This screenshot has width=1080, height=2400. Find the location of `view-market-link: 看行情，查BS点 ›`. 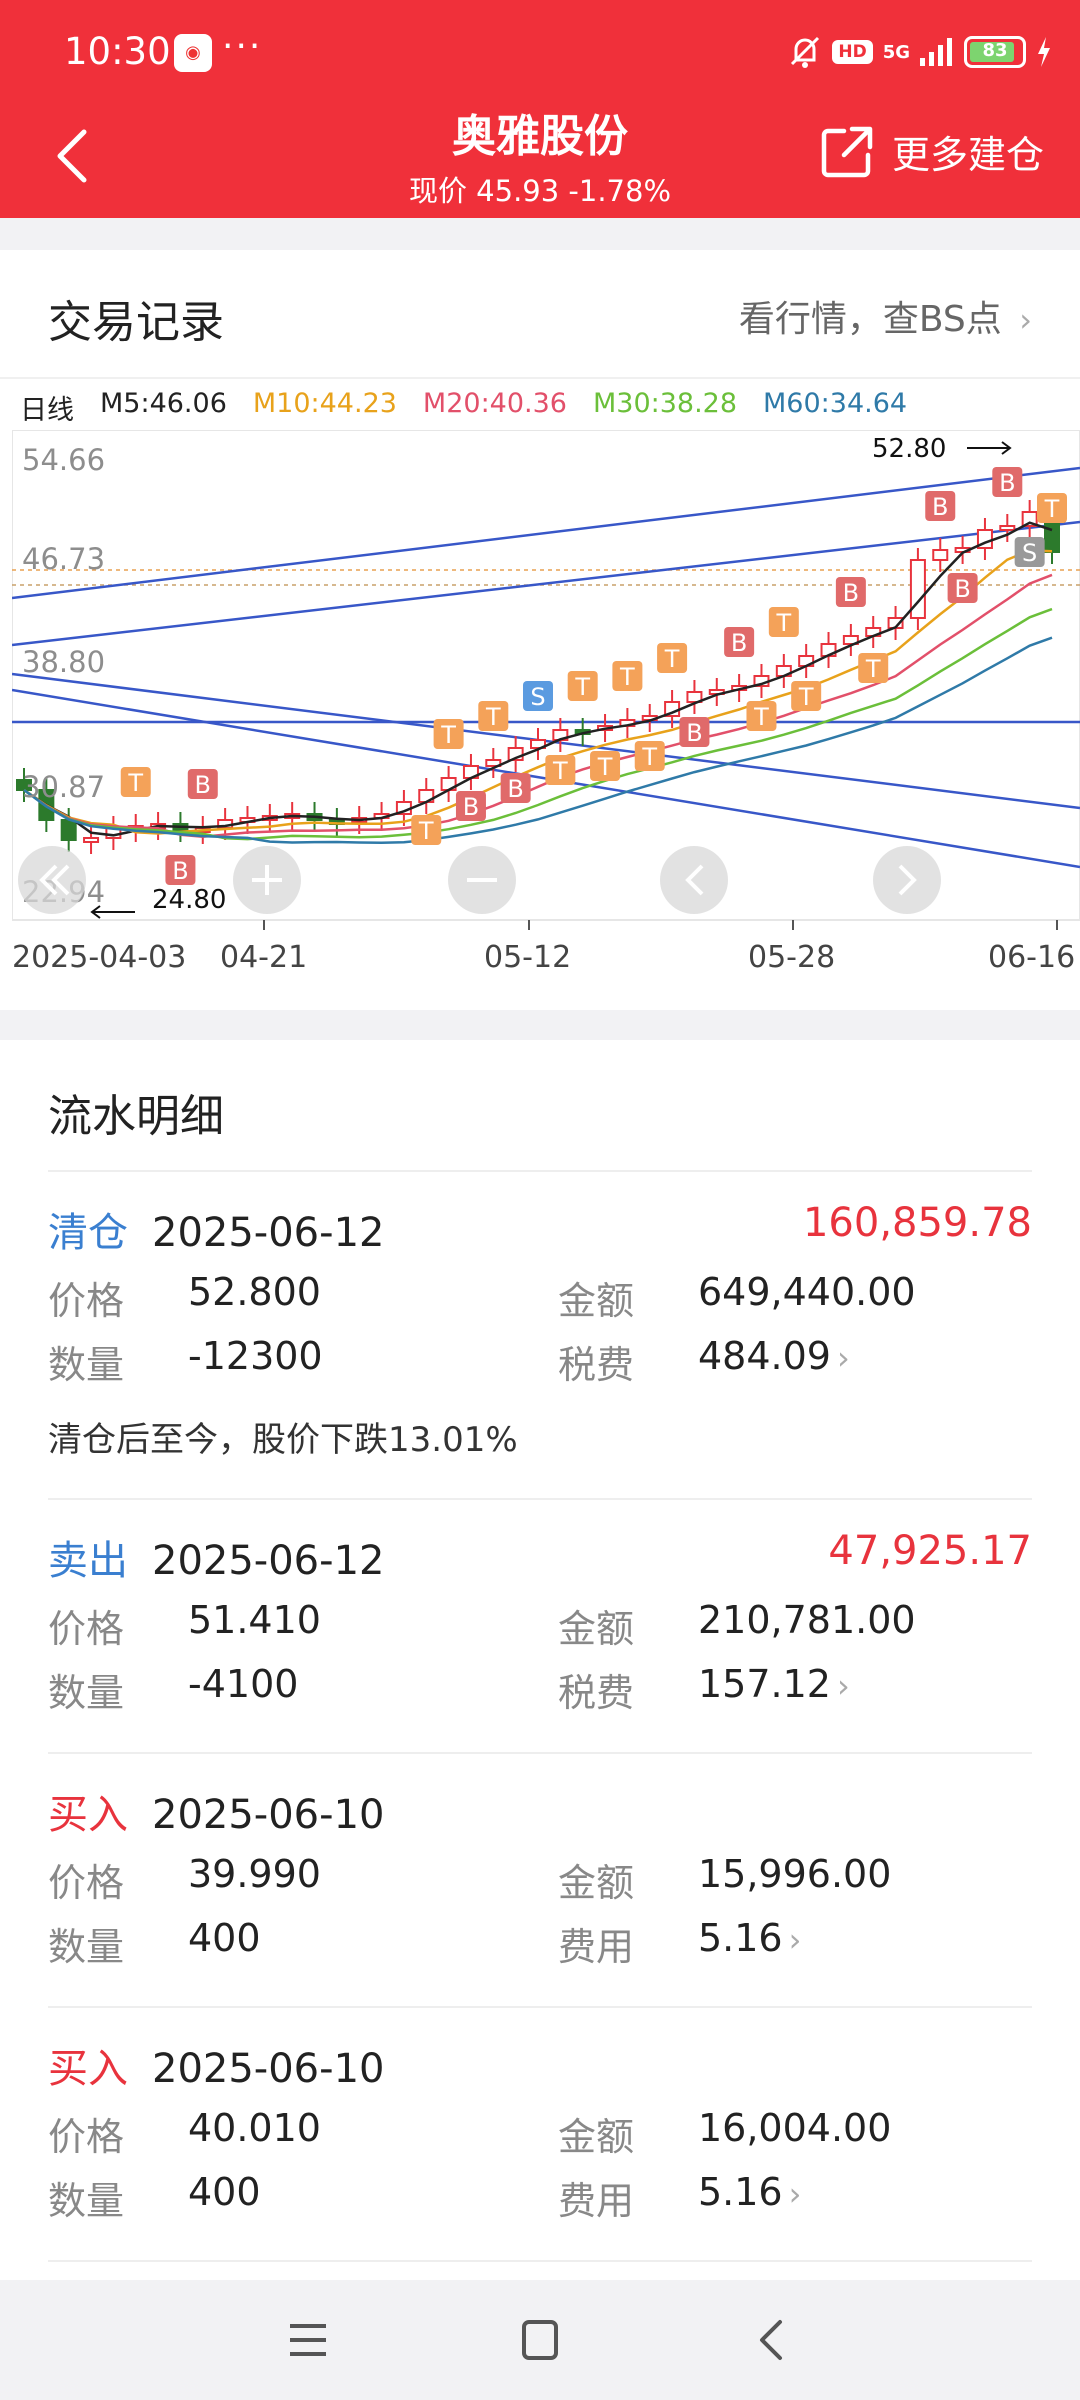

view-market-link: 看行情，查BS点 › is located at coordinates (885, 316).